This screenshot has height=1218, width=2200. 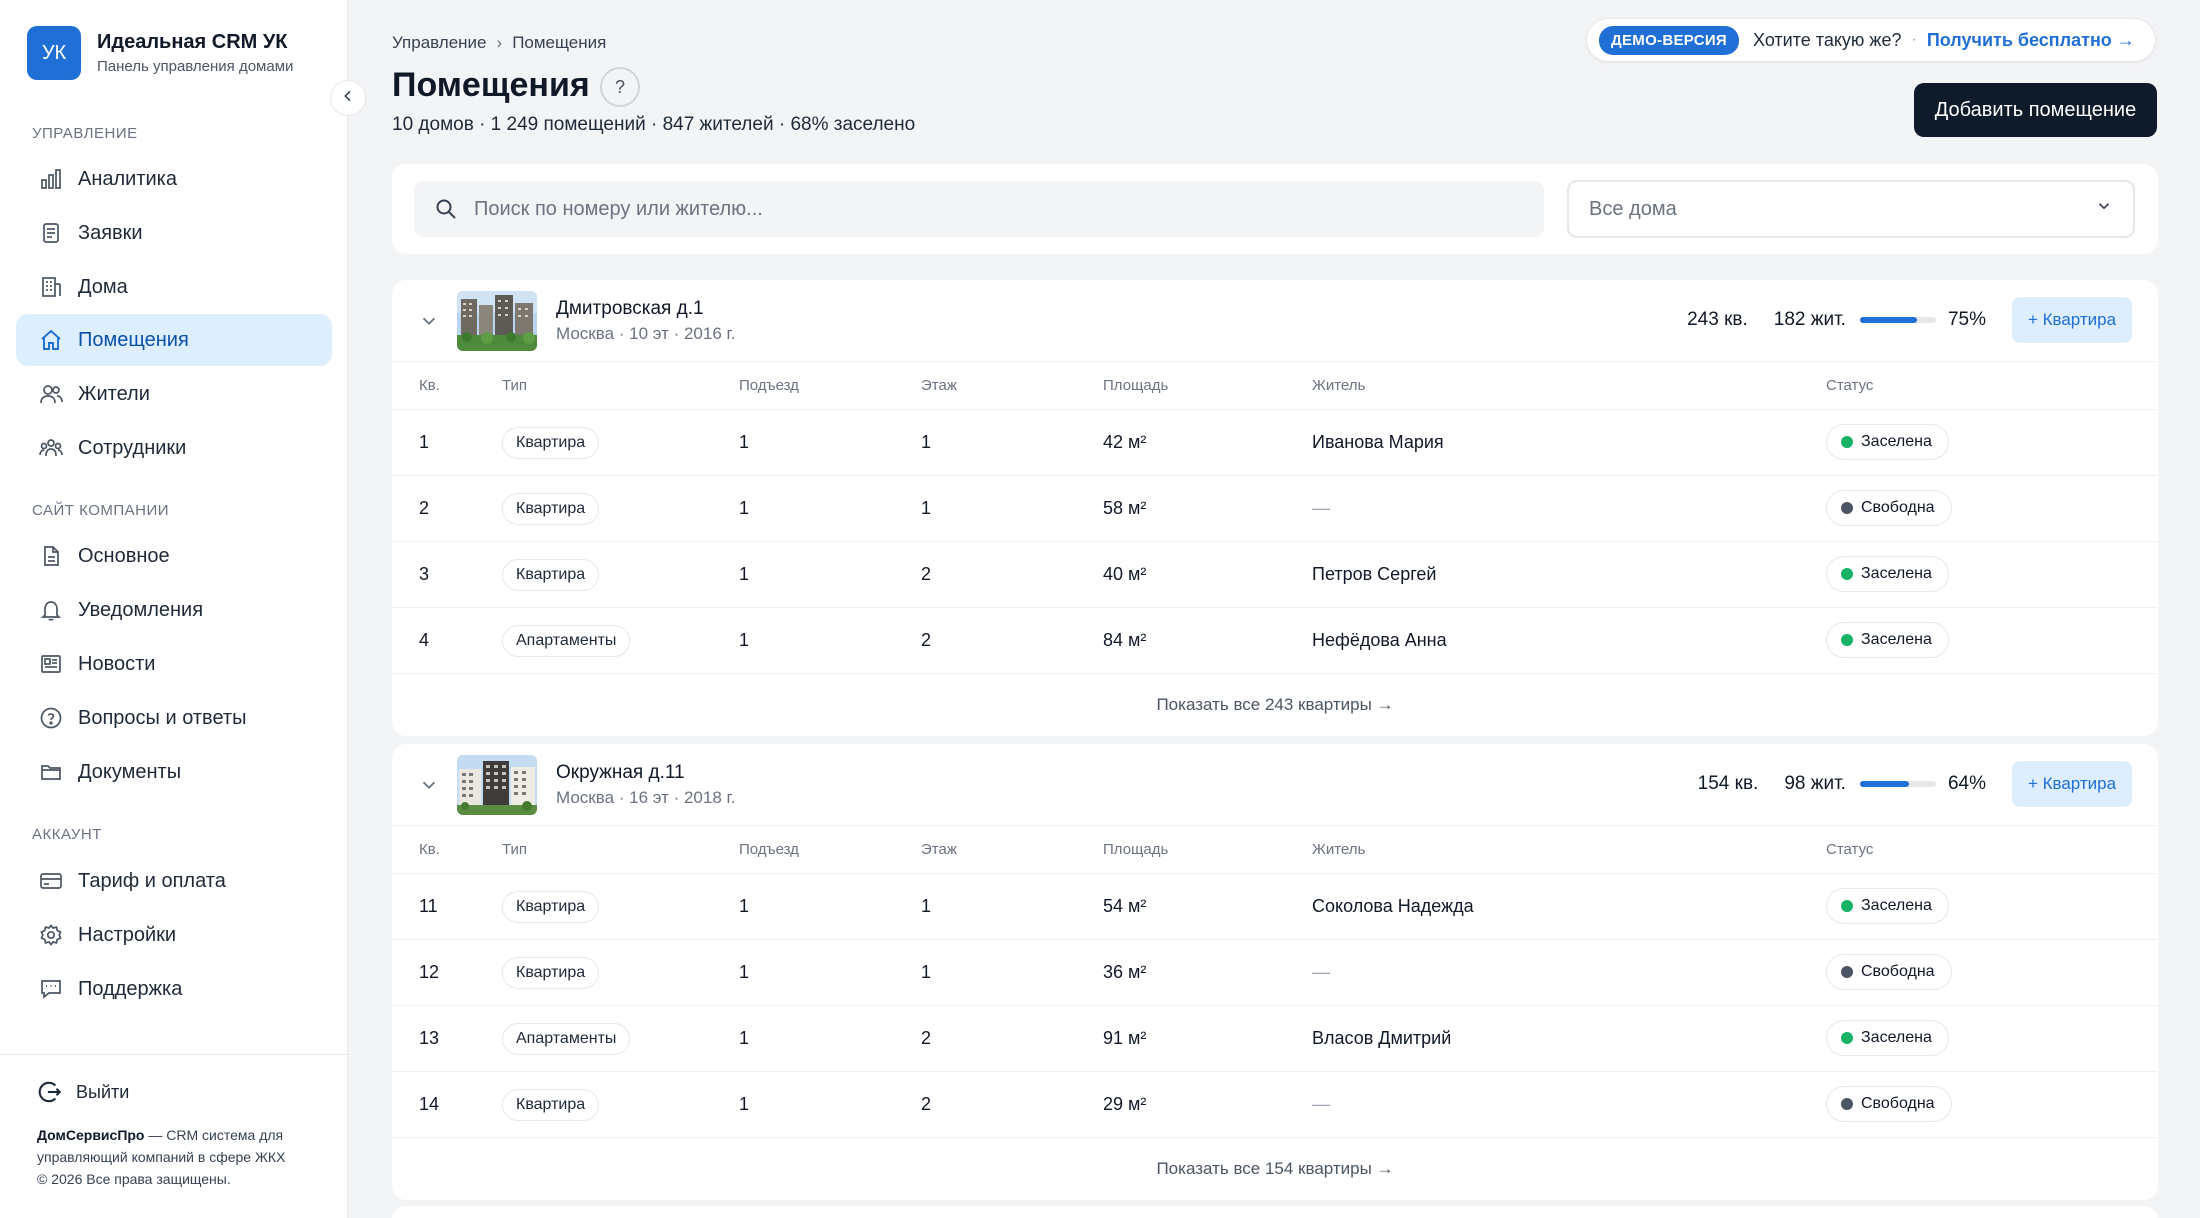 What do you see at coordinates (926, 1038) in the screenshot?
I see `cell-floor: 2` at bounding box center [926, 1038].